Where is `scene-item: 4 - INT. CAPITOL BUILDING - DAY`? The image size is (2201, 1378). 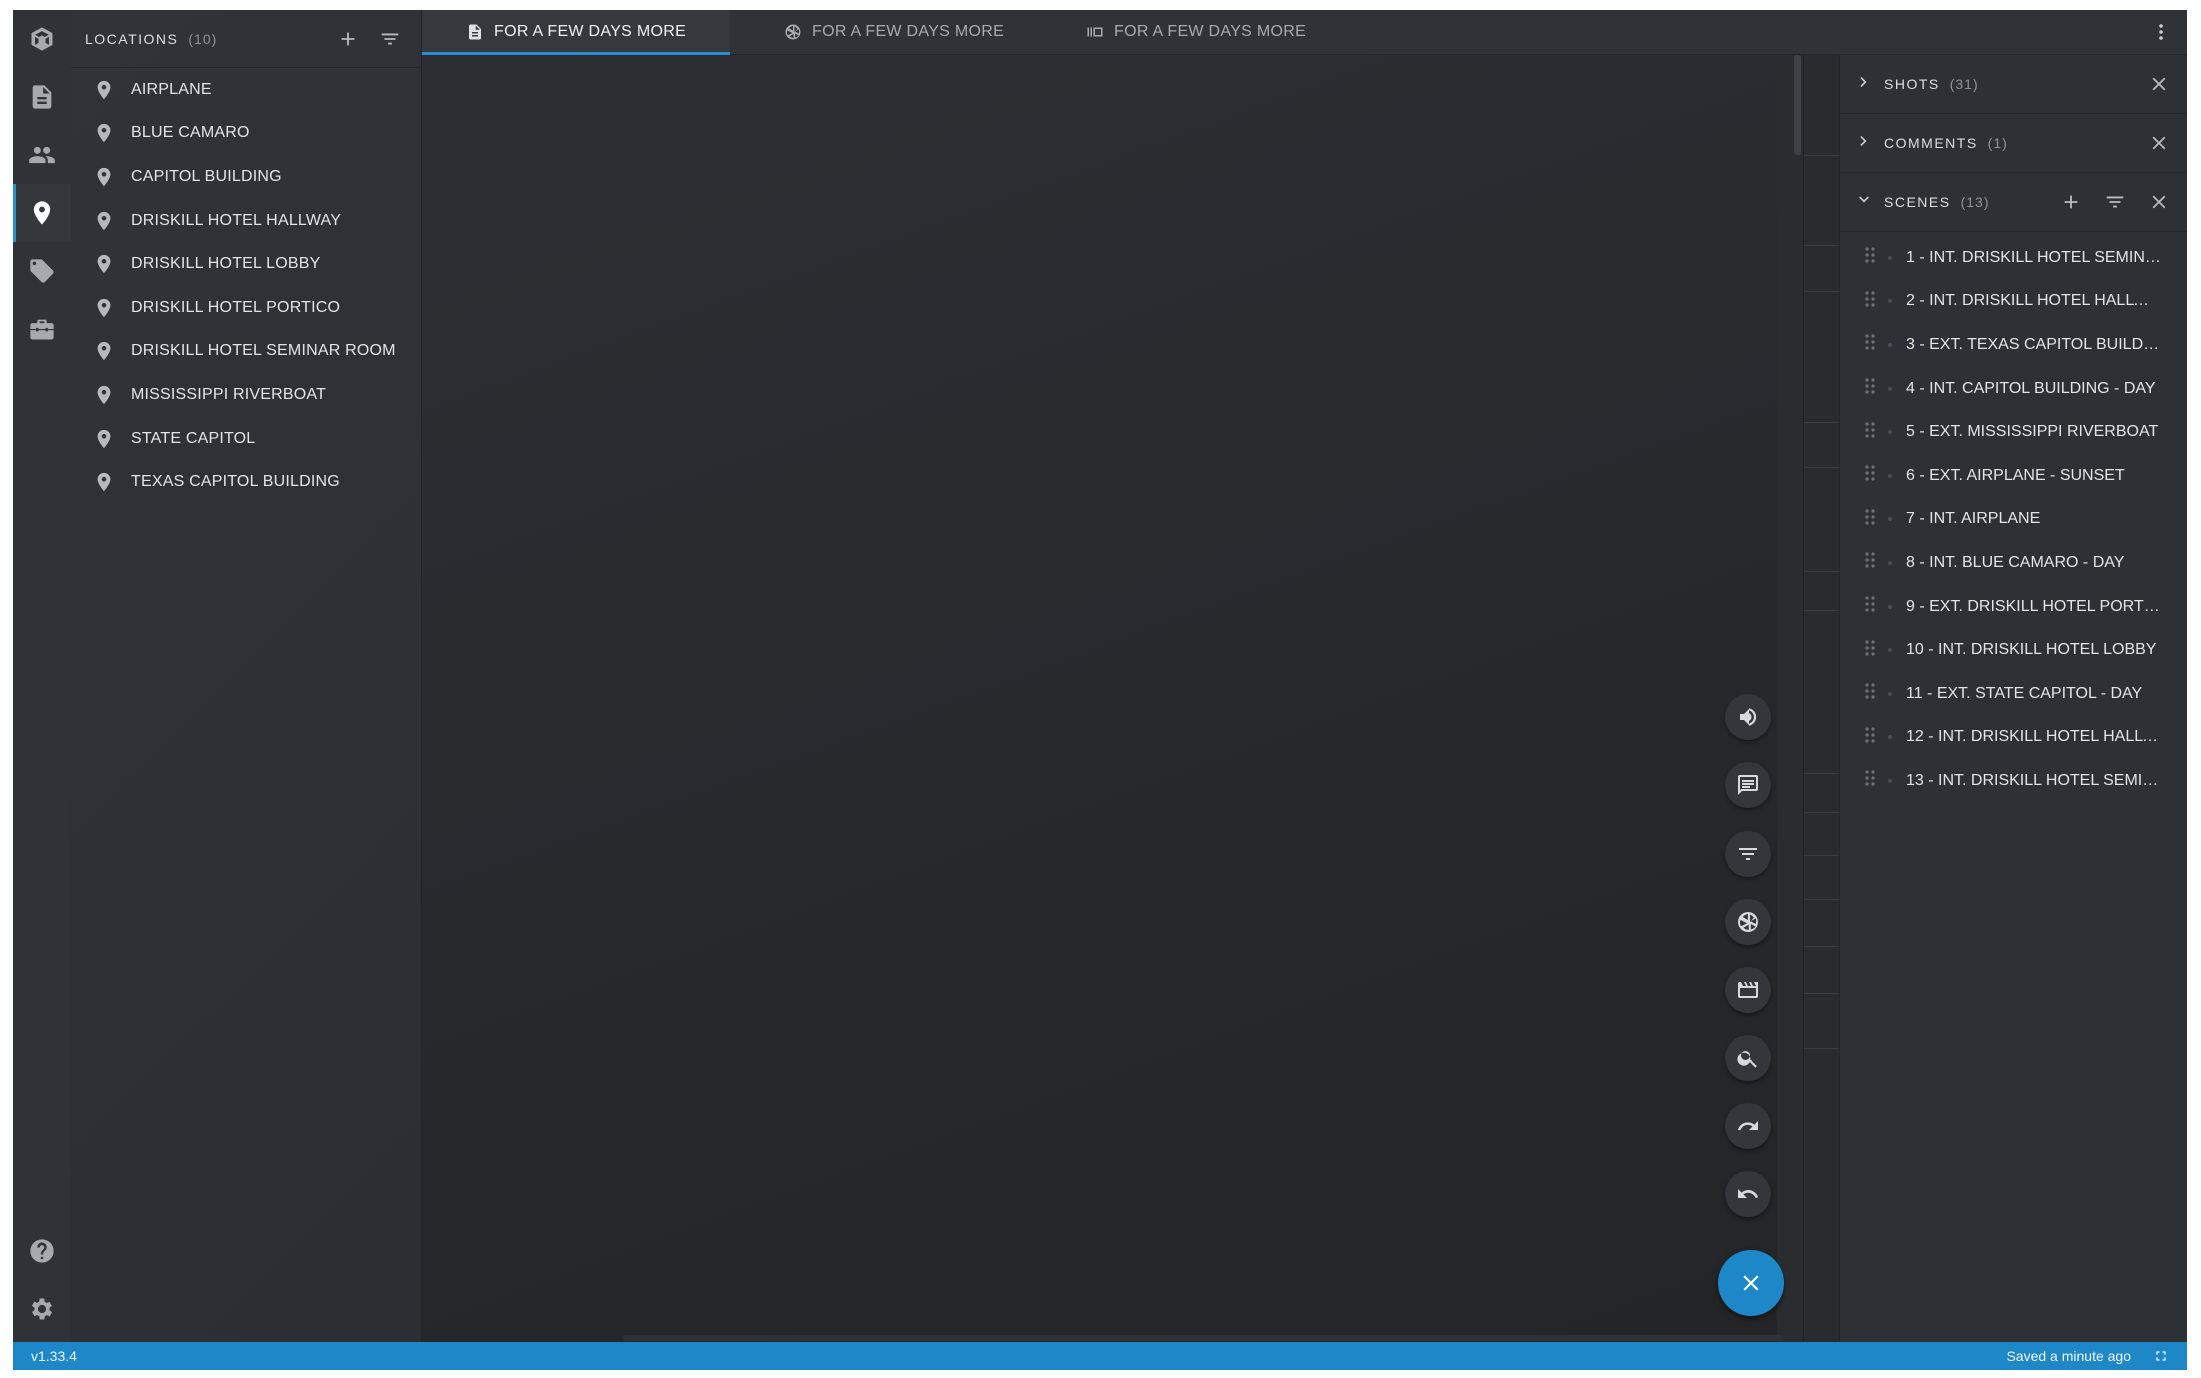
scene-item: 4 - INT. CAPITOL BUILDING - DAY is located at coordinates (2013, 389).